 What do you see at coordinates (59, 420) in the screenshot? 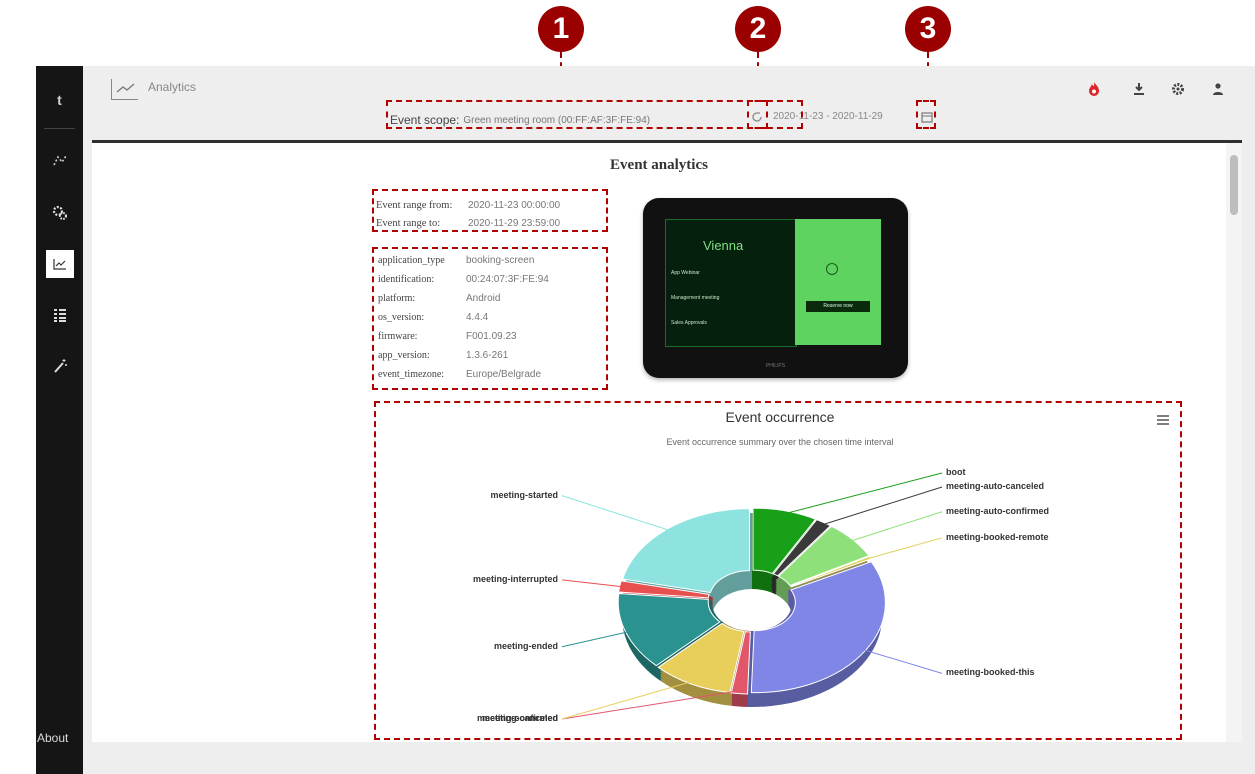
I see `sidebar: t About` at bounding box center [59, 420].